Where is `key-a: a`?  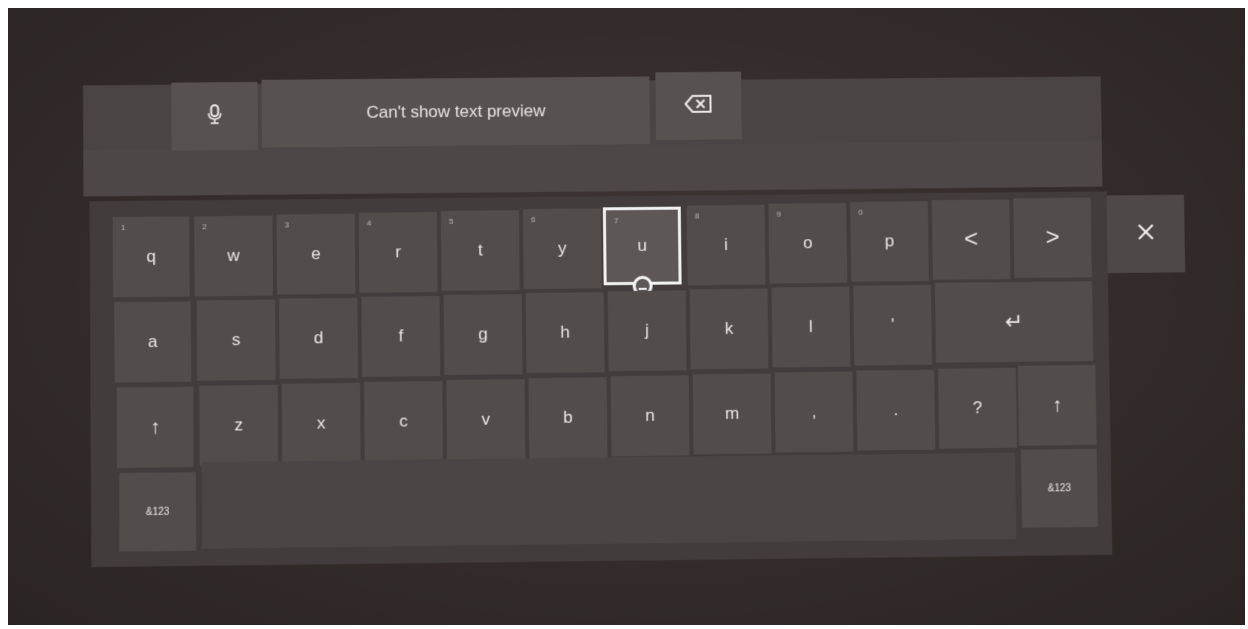 key-a: a is located at coordinates (153, 342).